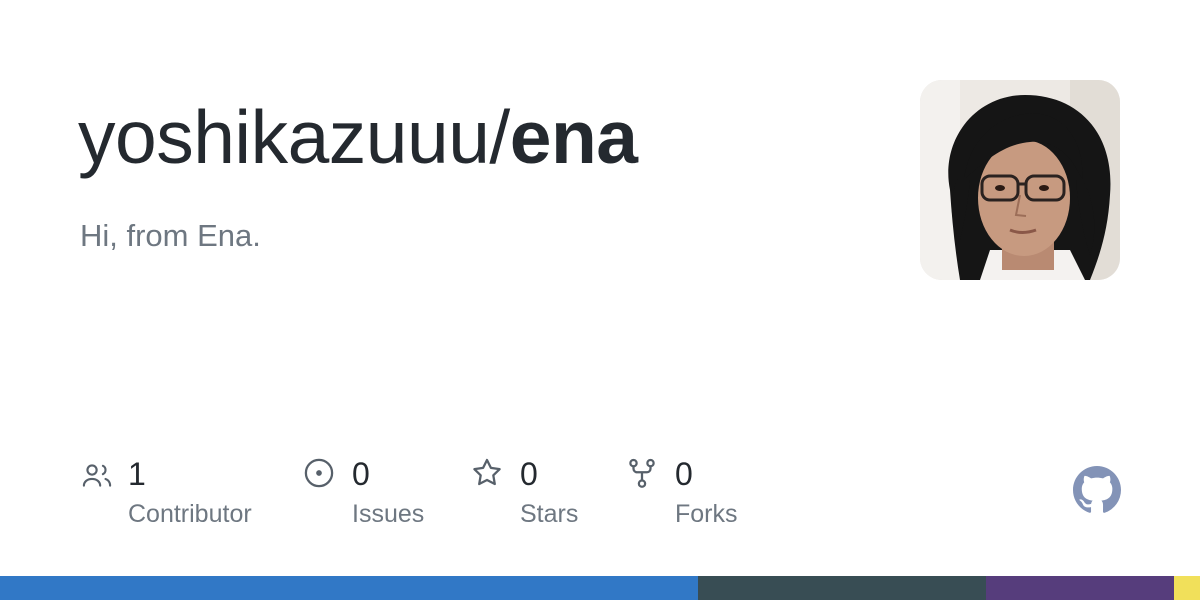 The height and width of the screenshot is (600, 1200). What do you see at coordinates (190, 514) in the screenshot?
I see `contributors-label: Contributor` at bounding box center [190, 514].